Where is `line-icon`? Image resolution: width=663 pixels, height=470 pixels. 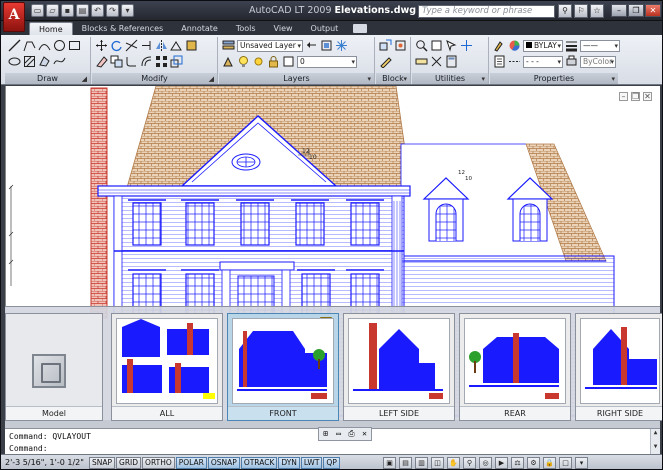 line-icon is located at coordinates (14, 45).